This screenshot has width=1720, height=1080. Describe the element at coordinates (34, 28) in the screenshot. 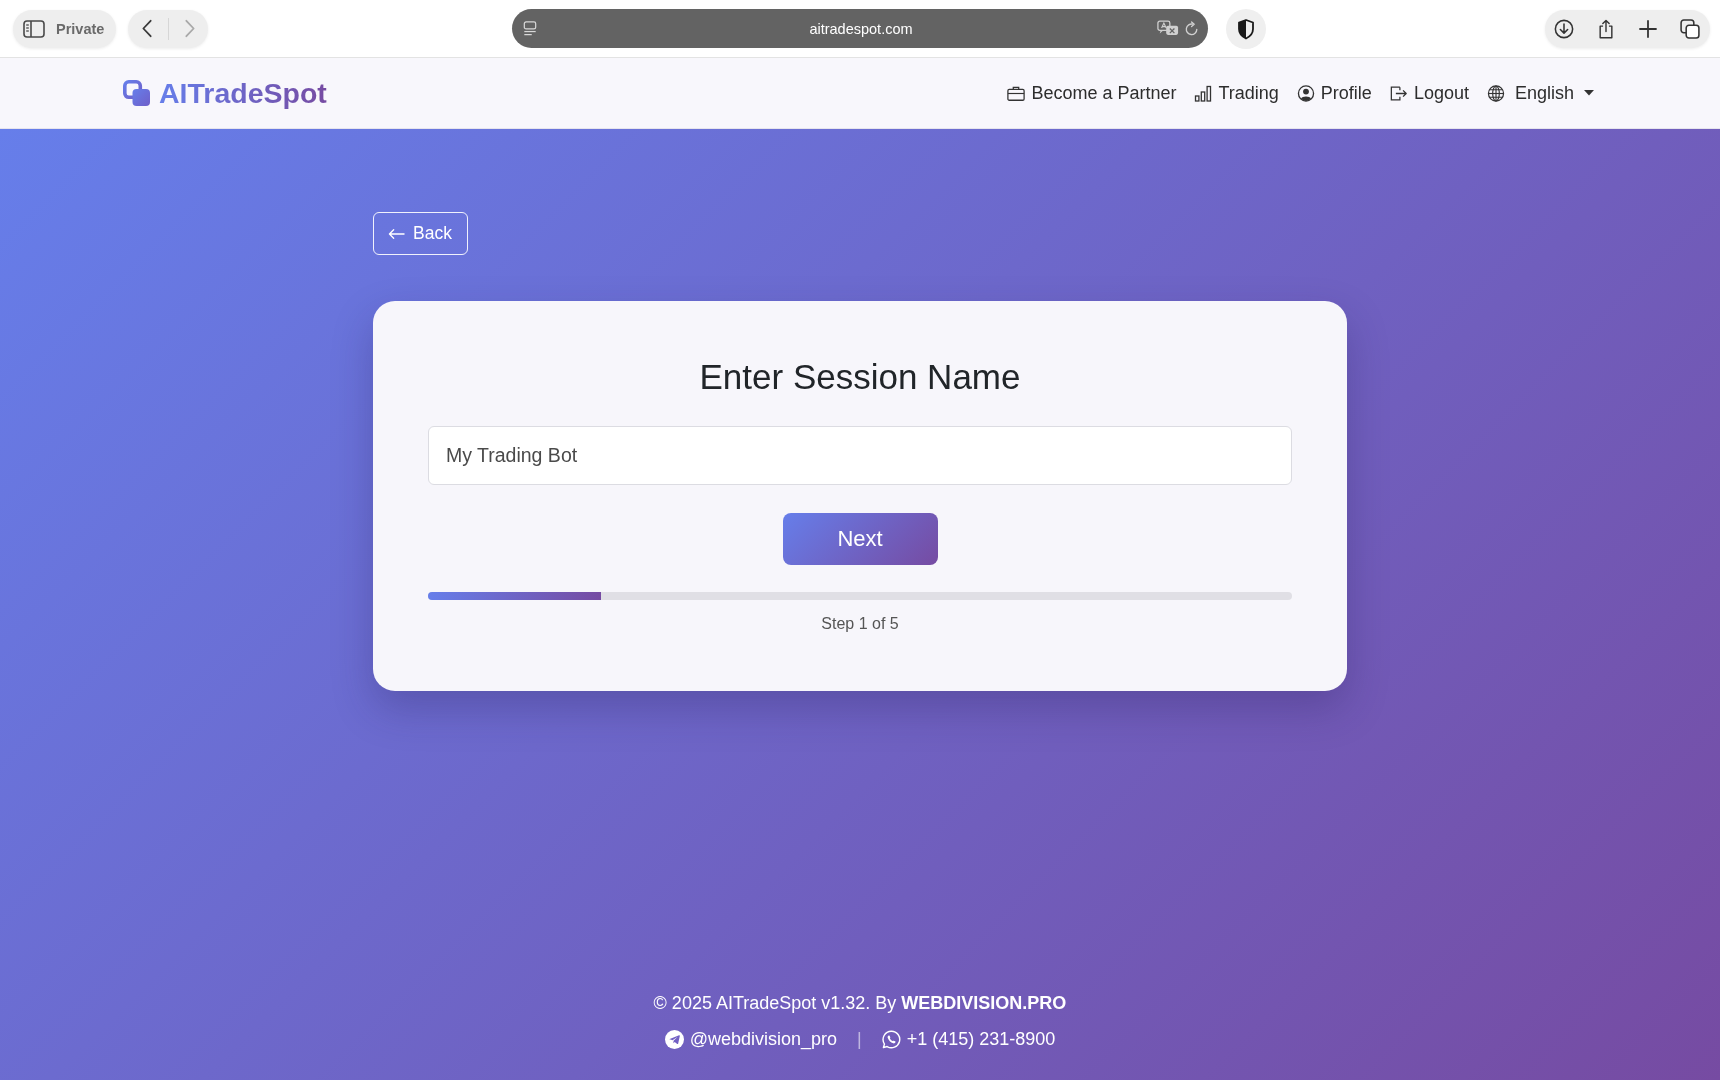

I see `sidebar-icon` at that location.